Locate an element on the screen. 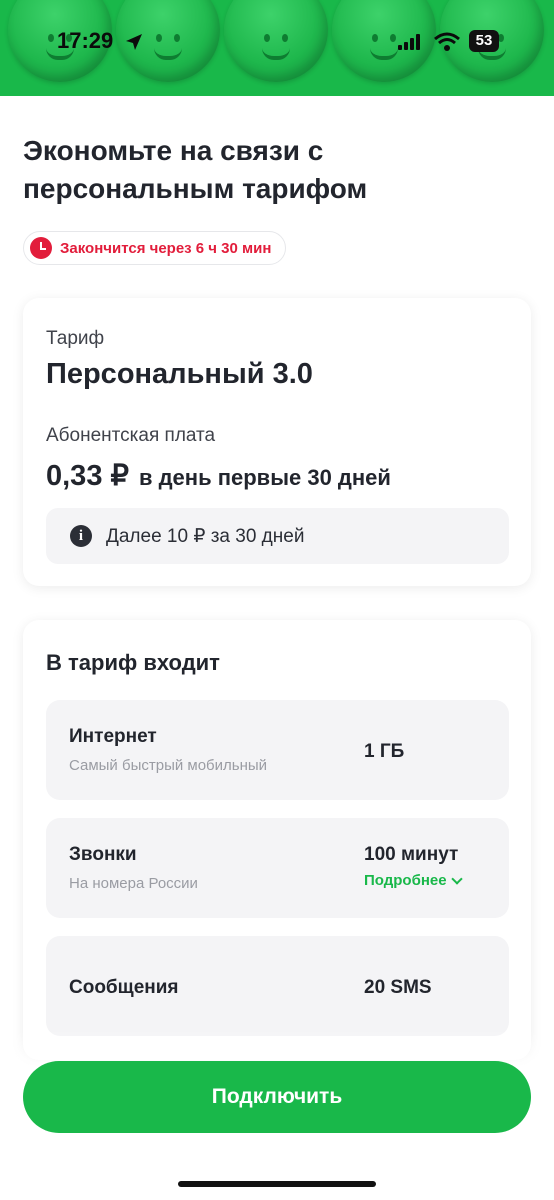 The width and height of the screenshot is (554, 1200). price-value: 0,33 ₽ is located at coordinates (87, 476).